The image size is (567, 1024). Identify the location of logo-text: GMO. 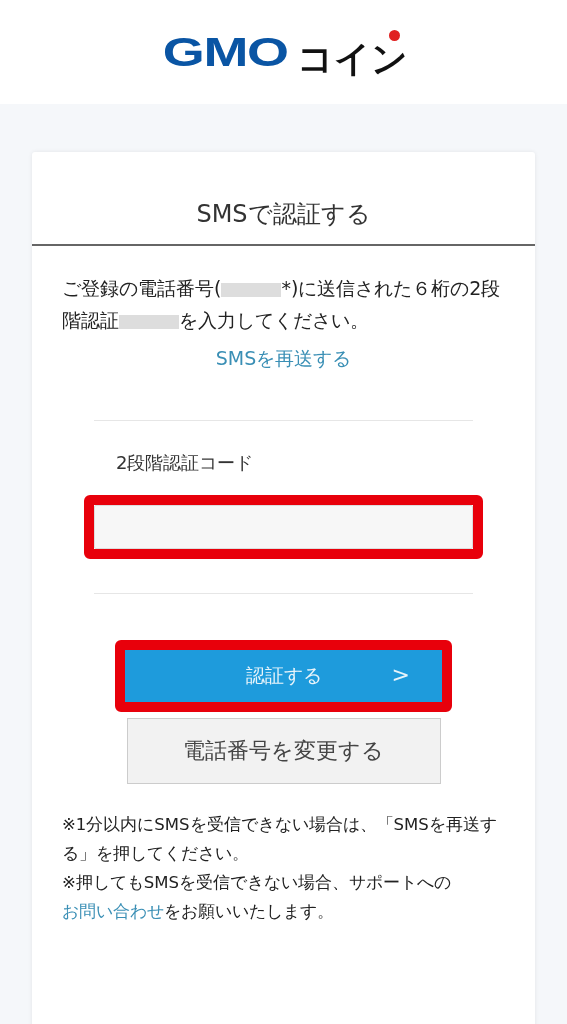
(225, 52).